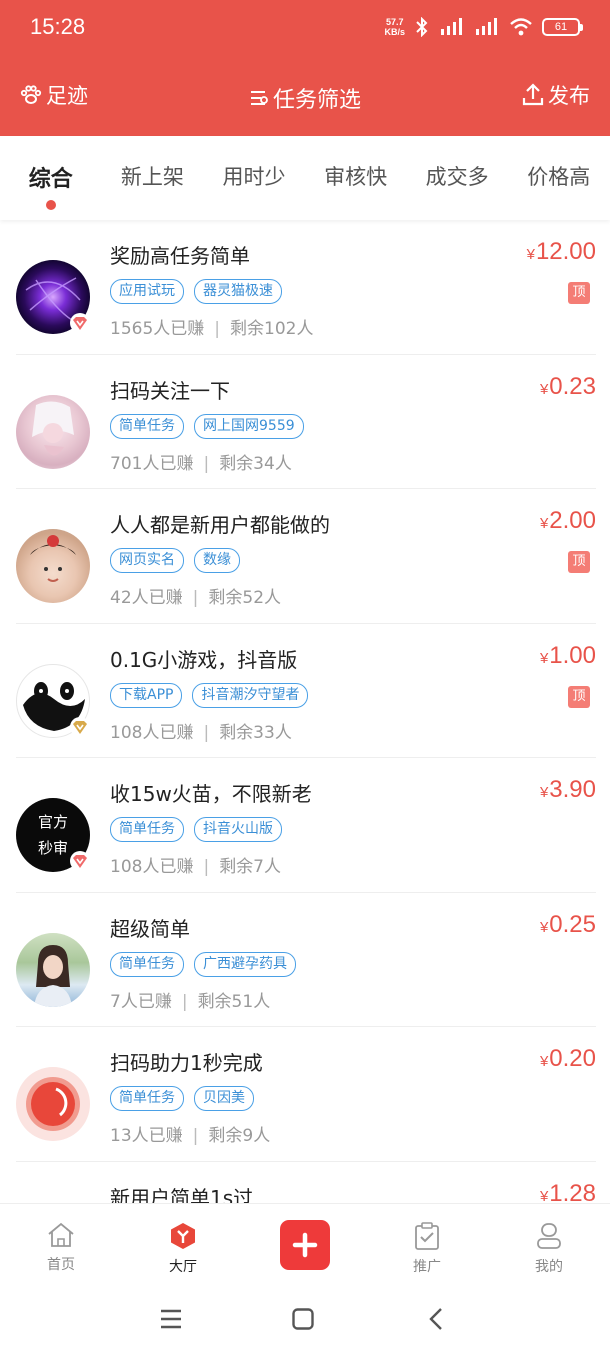 This screenshot has width=610, height=1356. I want to click on task-price: ¥12.00, so click(561, 251).